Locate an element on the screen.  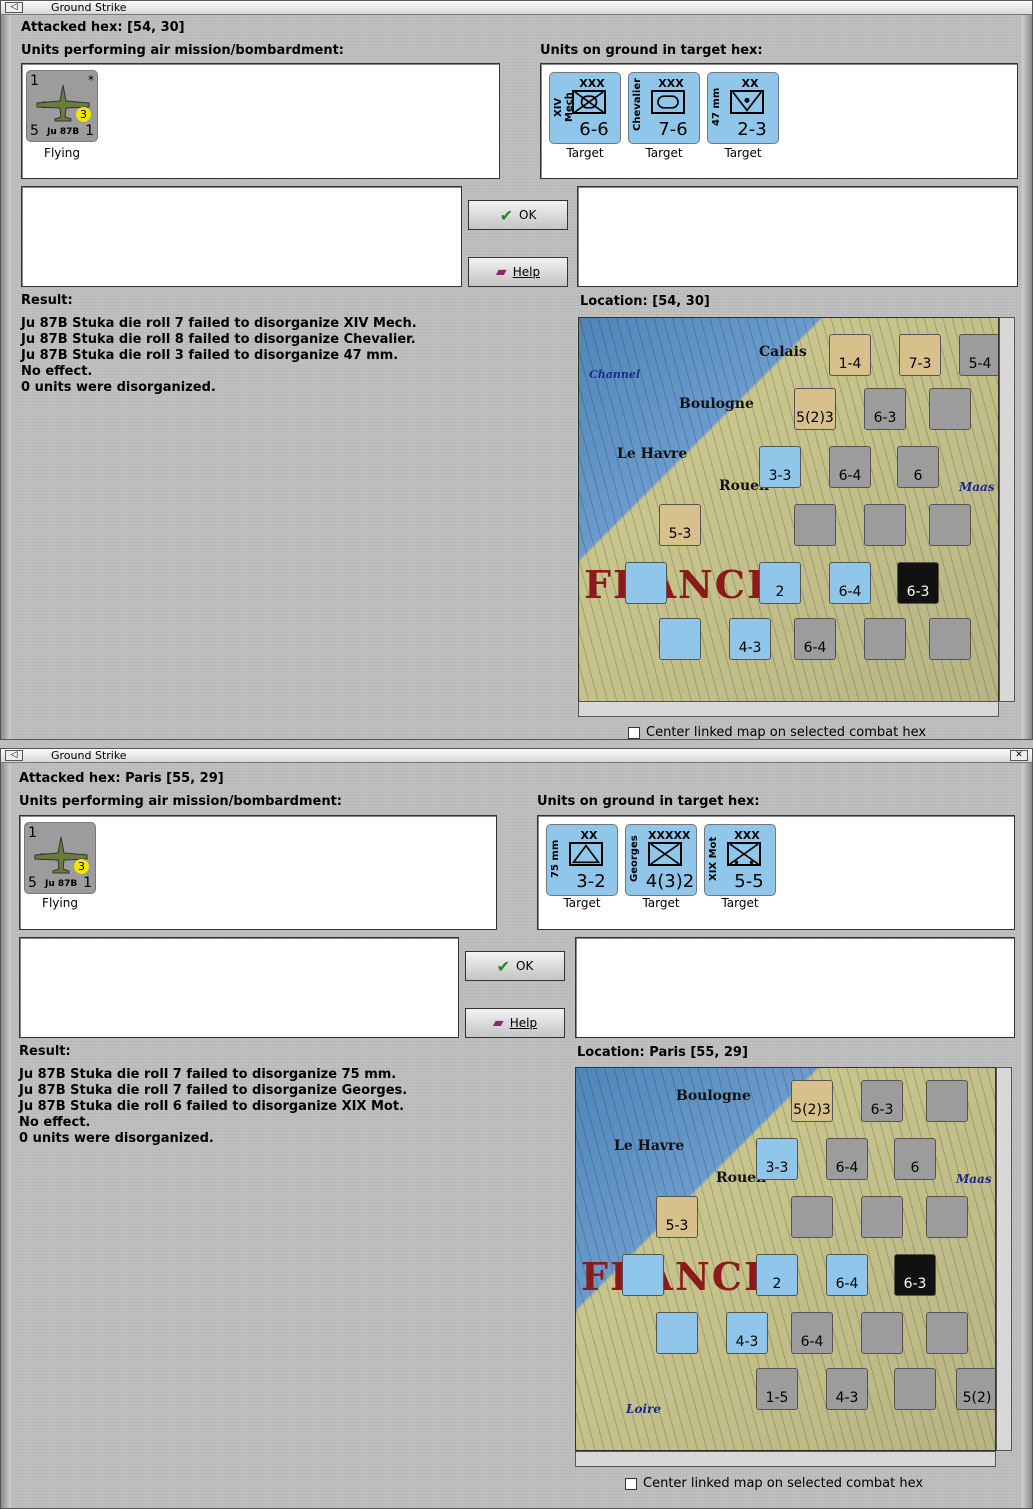
book-icon: ▰ is located at coordinates (498, 1023).